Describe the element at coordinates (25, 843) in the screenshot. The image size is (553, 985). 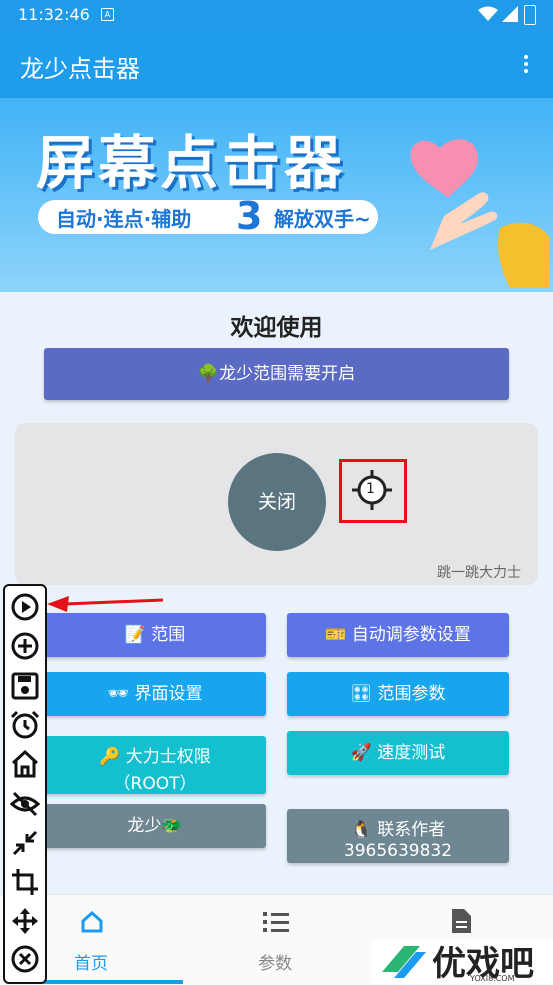
I see `minimize-icon` at that location.